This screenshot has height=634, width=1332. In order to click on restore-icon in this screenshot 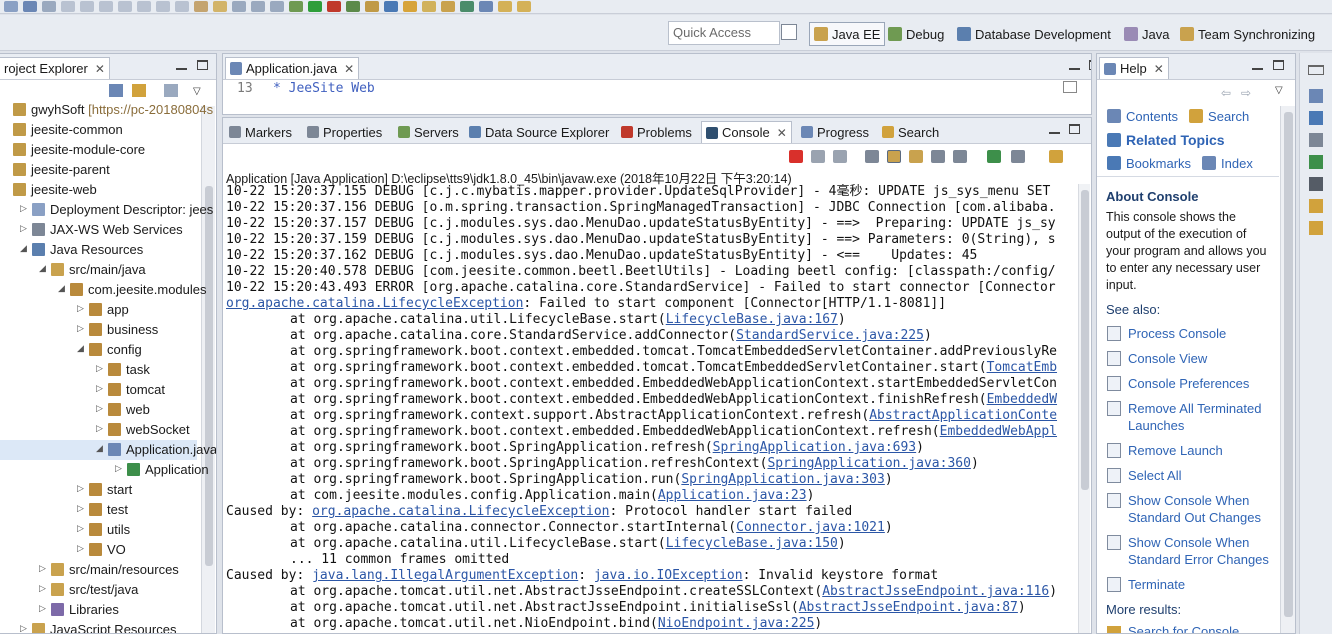, I will do `click(1316, 70)`.